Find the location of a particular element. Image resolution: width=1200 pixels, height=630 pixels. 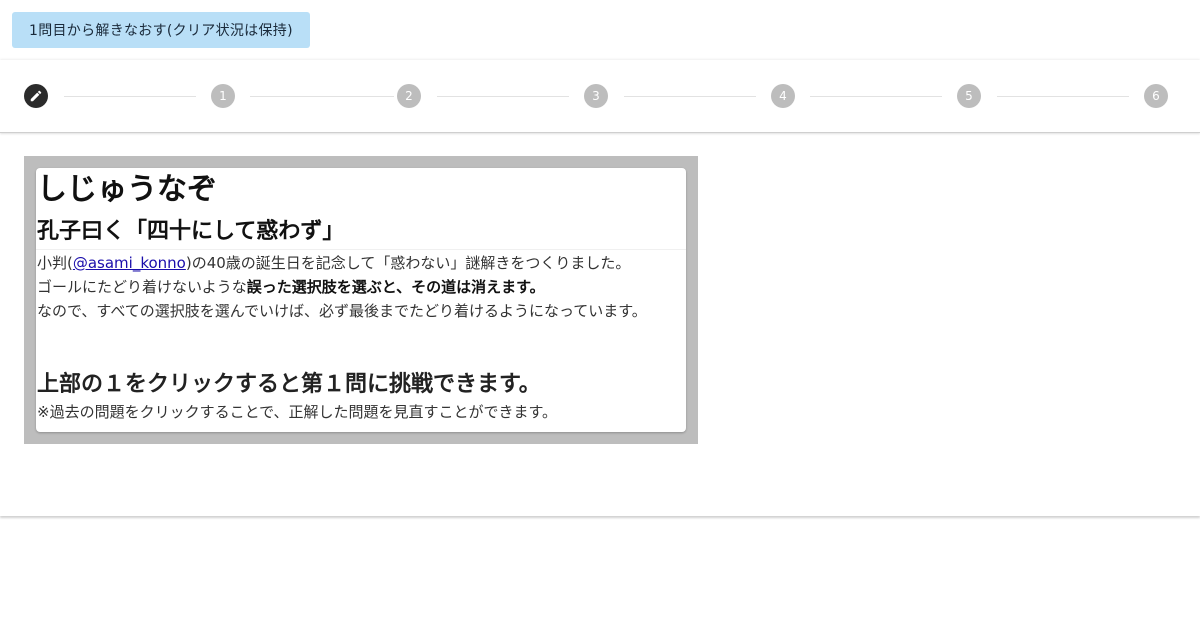

author-link: @asami_konno is located at coordinates (129, 263).